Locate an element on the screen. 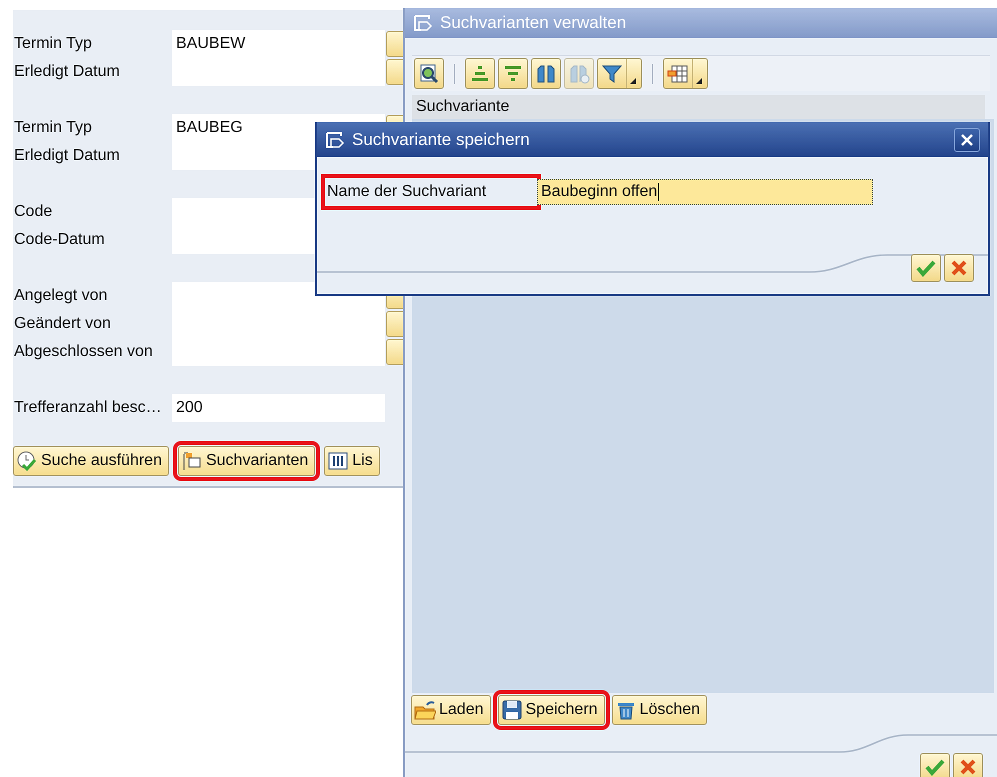 The image size is (997, 777). close-button is located at coordinates (967, 140).